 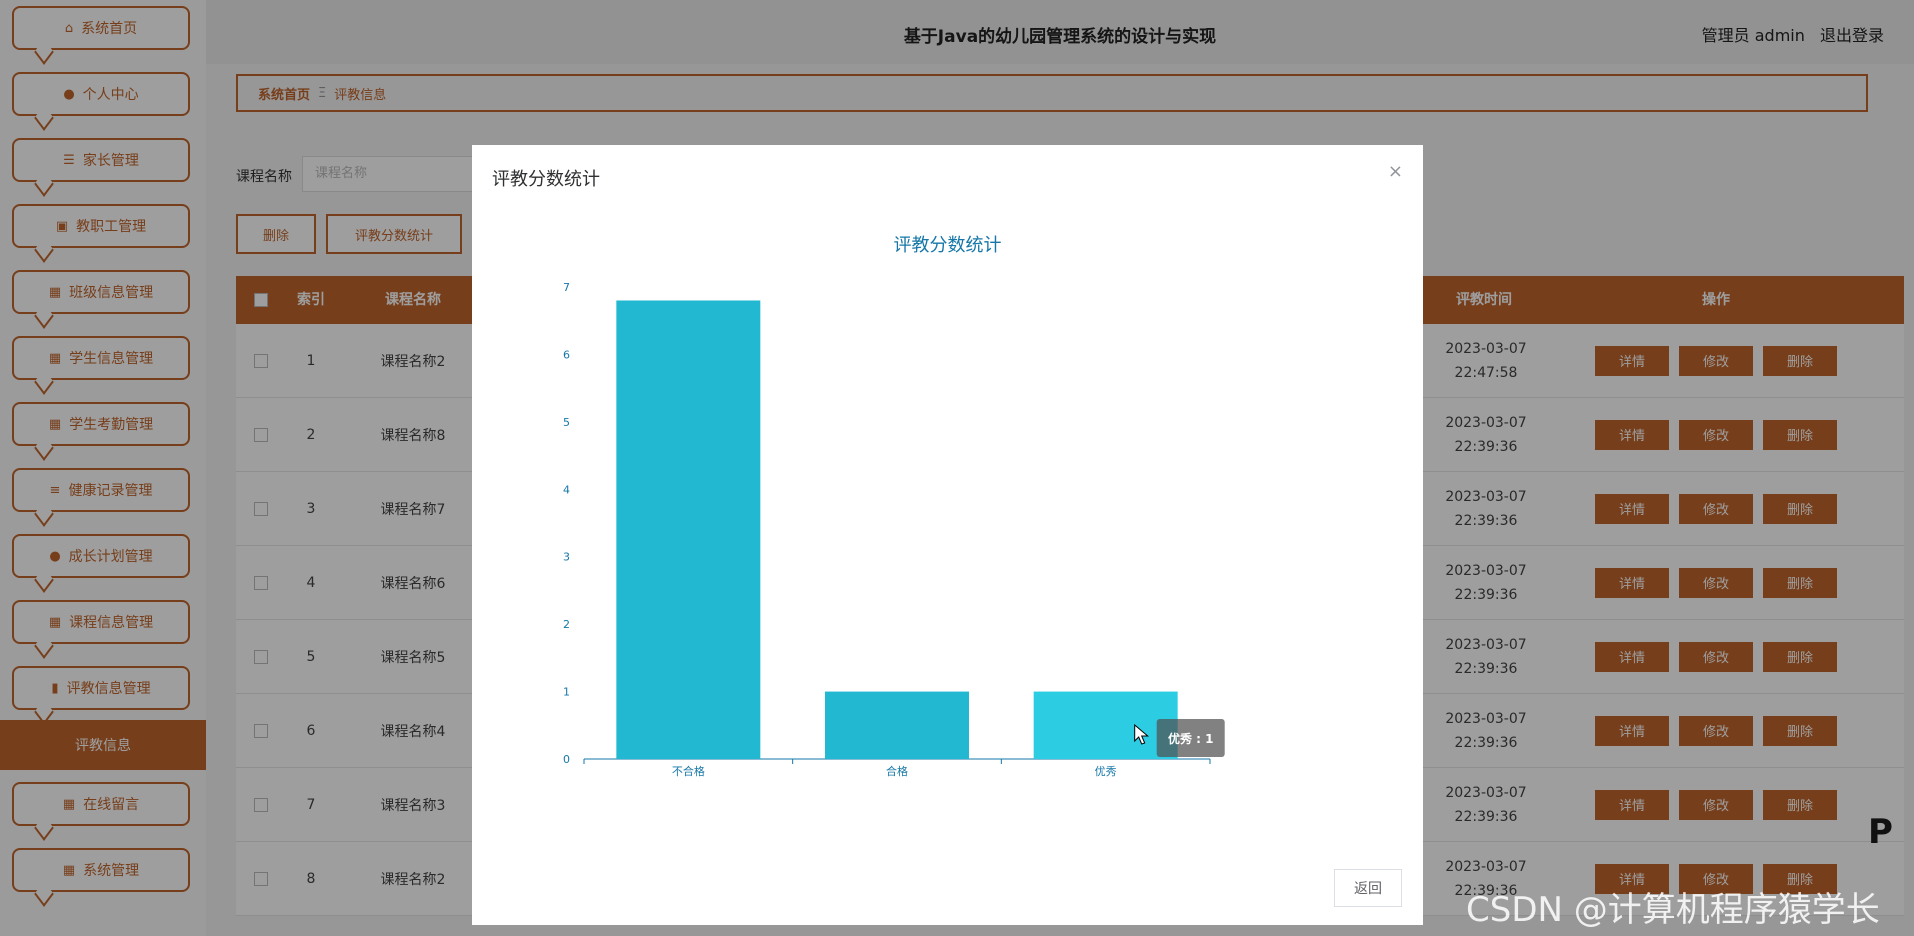 What do you see at coordinates (566, 624) in the screenshot?
I see `y-tick-label: 2` at bounding box center [566, 624].